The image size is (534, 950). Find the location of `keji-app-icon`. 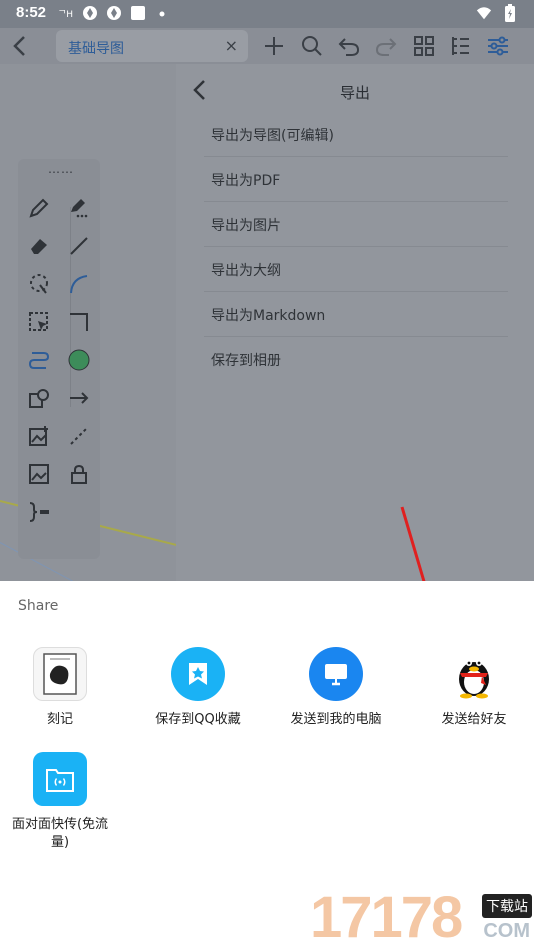

keji-app-icon is located at coordinates (60, 674).